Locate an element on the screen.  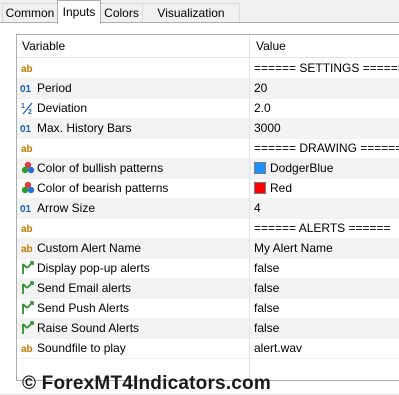
tab-colors: Colors is located at coordinates (121, 12).